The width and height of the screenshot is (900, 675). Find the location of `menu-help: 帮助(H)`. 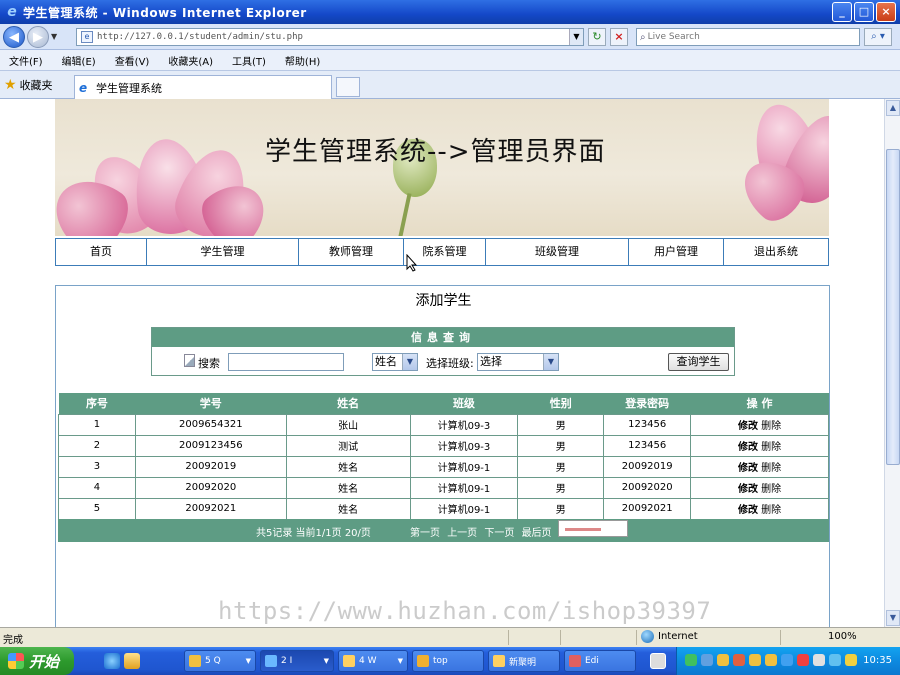

menu-help: 帮助(H) is located at coordinates (302, 60).